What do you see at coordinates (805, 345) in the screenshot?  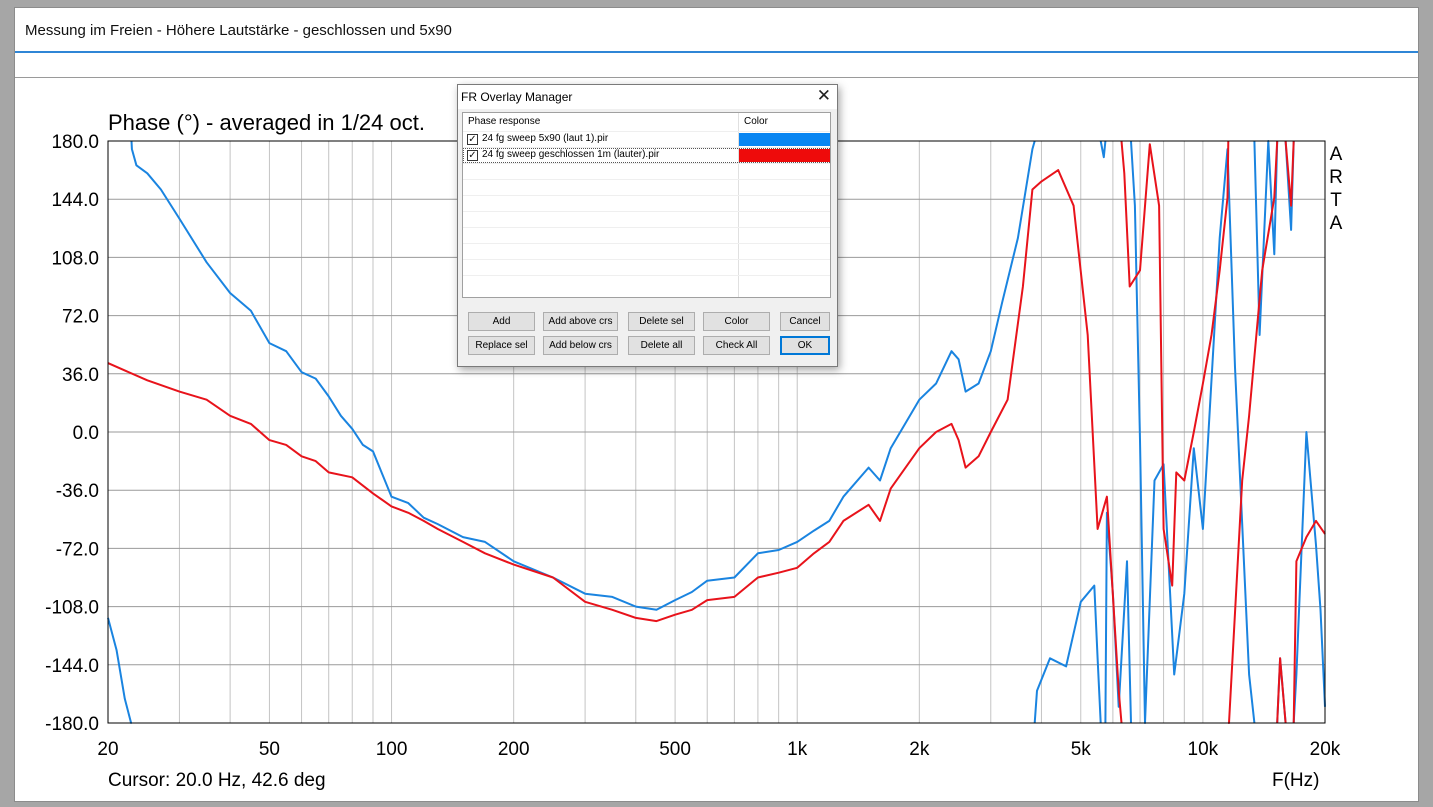 I see `ok-button: OK` at bounding box center [805, 345].